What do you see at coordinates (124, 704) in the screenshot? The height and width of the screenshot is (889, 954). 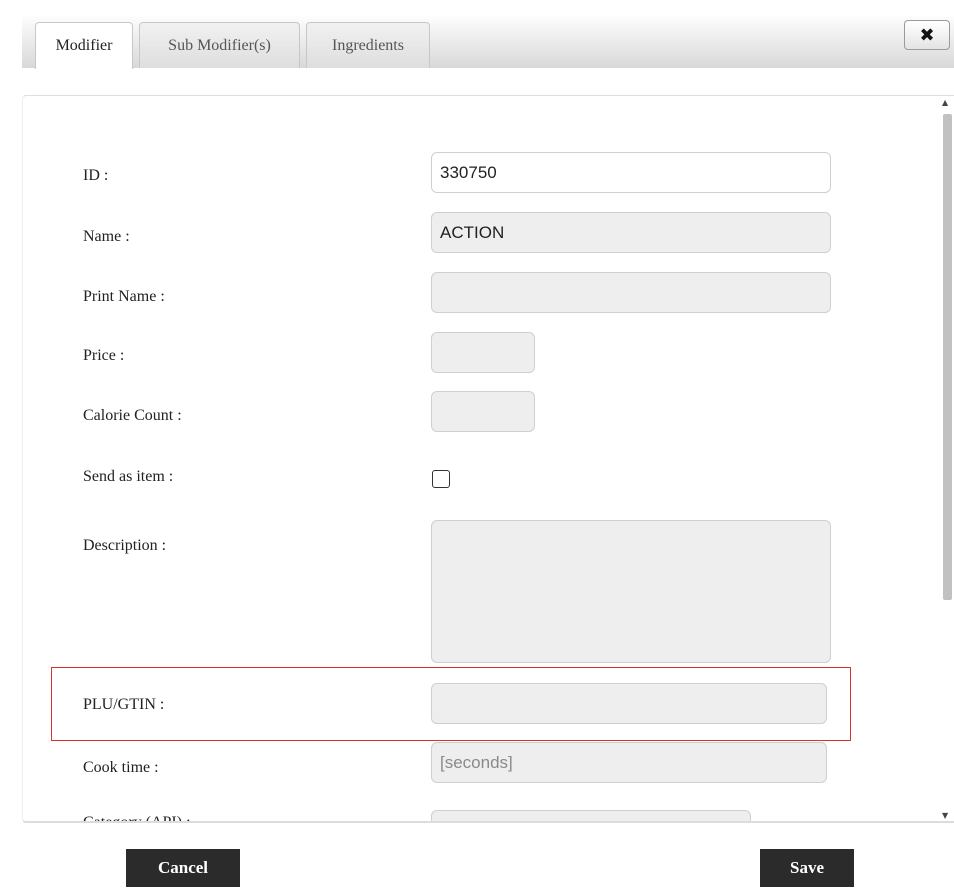 I see `plu-gtin-label: PLU/GTIN :` at bounding box center [124, 704].